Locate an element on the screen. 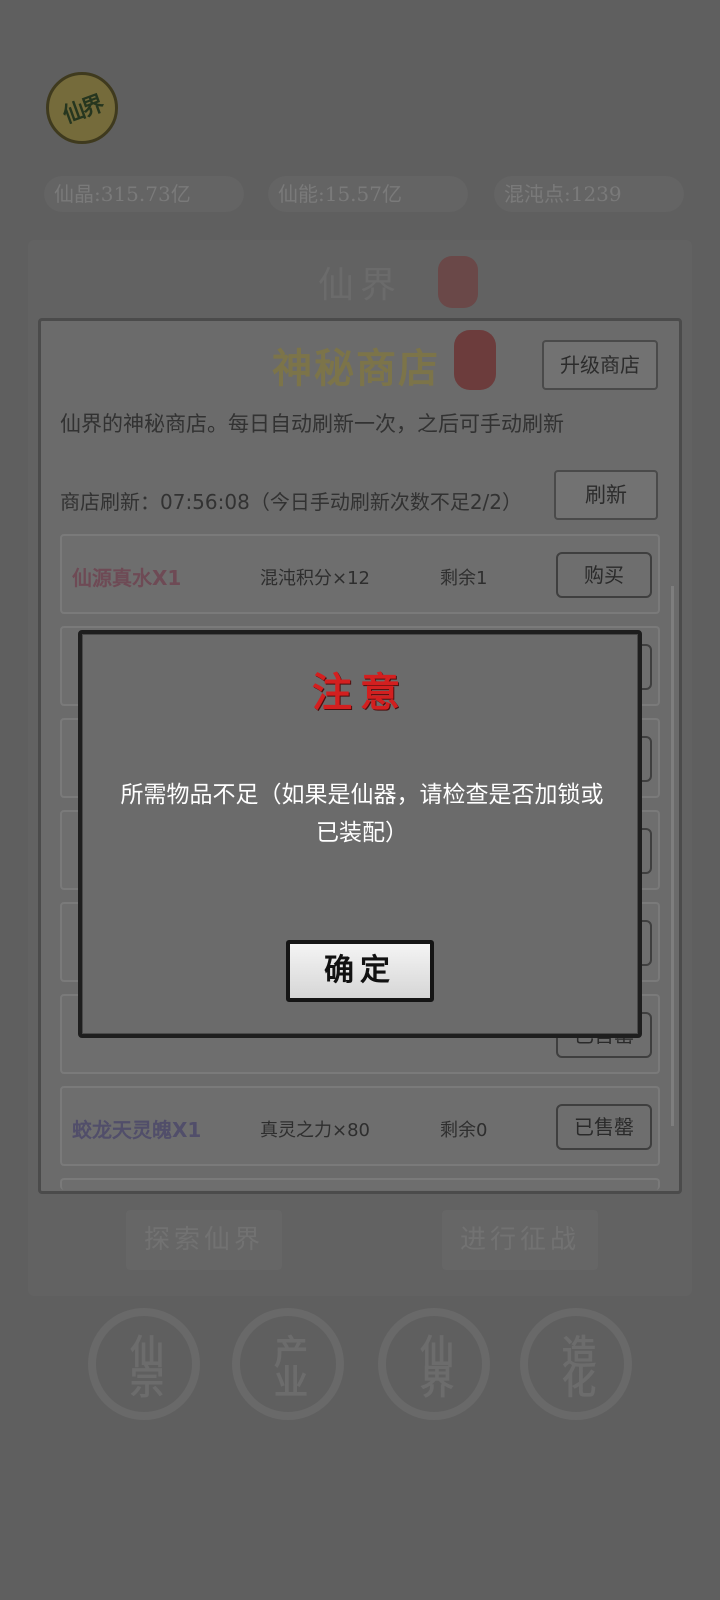 Image resolution: width=720 pixels, height=1600 pixels. item-cost: 真灵之力×80 is located at coordinates (315, 1130).